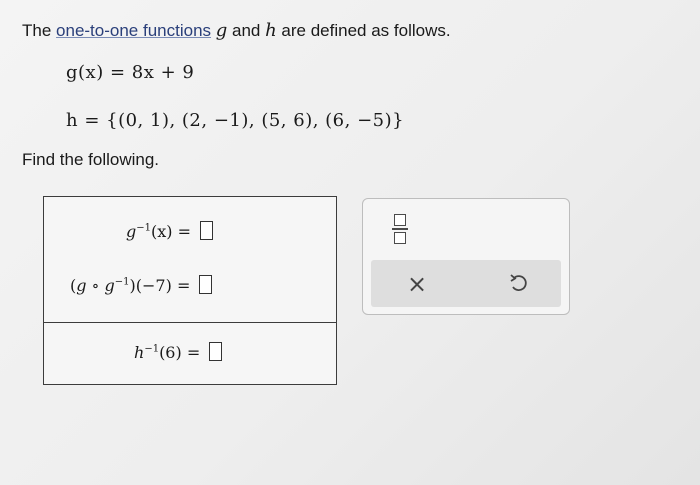  Describe the element at coordinates (190, 260) in the screenshot. I see `answer-cell-top: g−1(x) = (g ∘ g−1)(−7) =` at that location.